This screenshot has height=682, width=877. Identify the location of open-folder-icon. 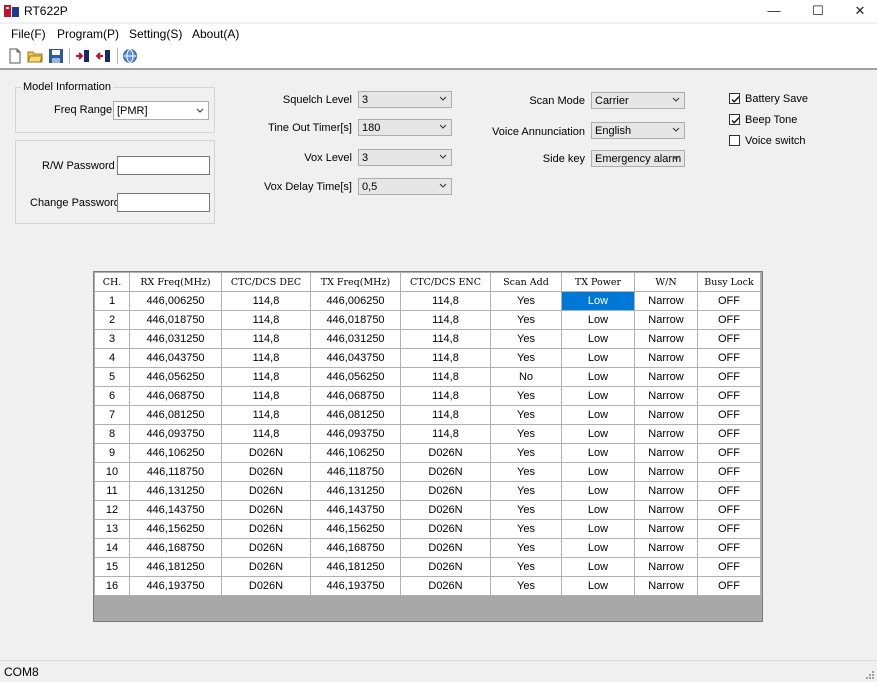
(35, 56).